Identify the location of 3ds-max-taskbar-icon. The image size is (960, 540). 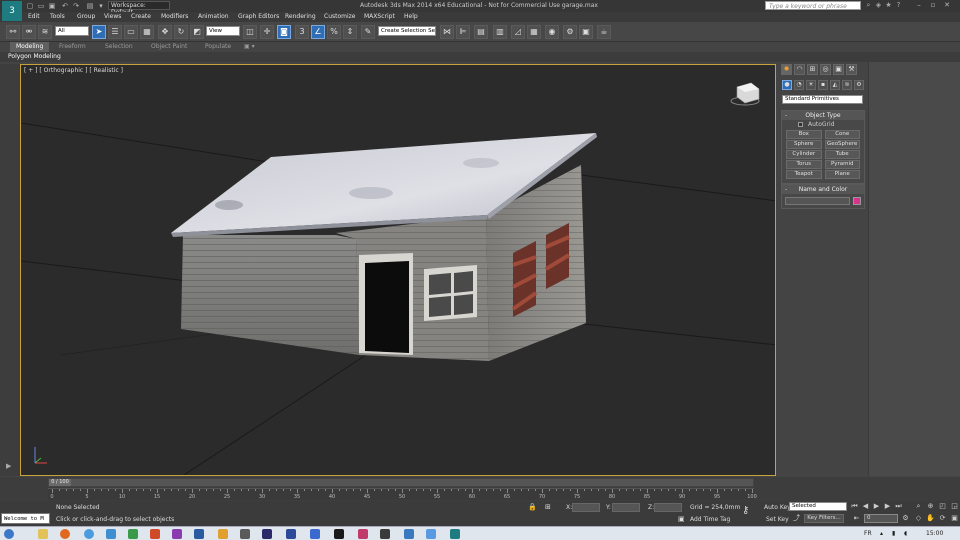
(455, 534).